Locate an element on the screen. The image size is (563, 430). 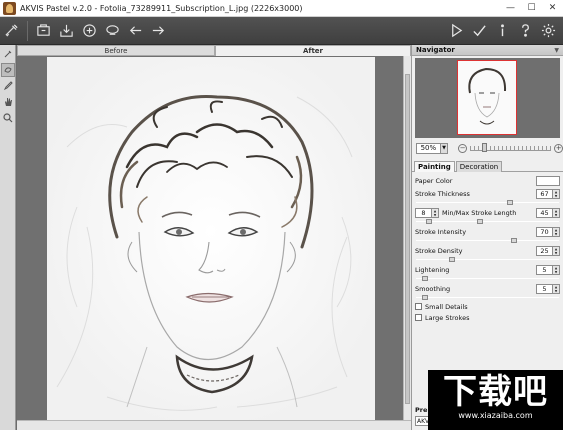
stroke-density-row: Stroke Density 25 ▲ ▼ is located at coordinates (487, 250).